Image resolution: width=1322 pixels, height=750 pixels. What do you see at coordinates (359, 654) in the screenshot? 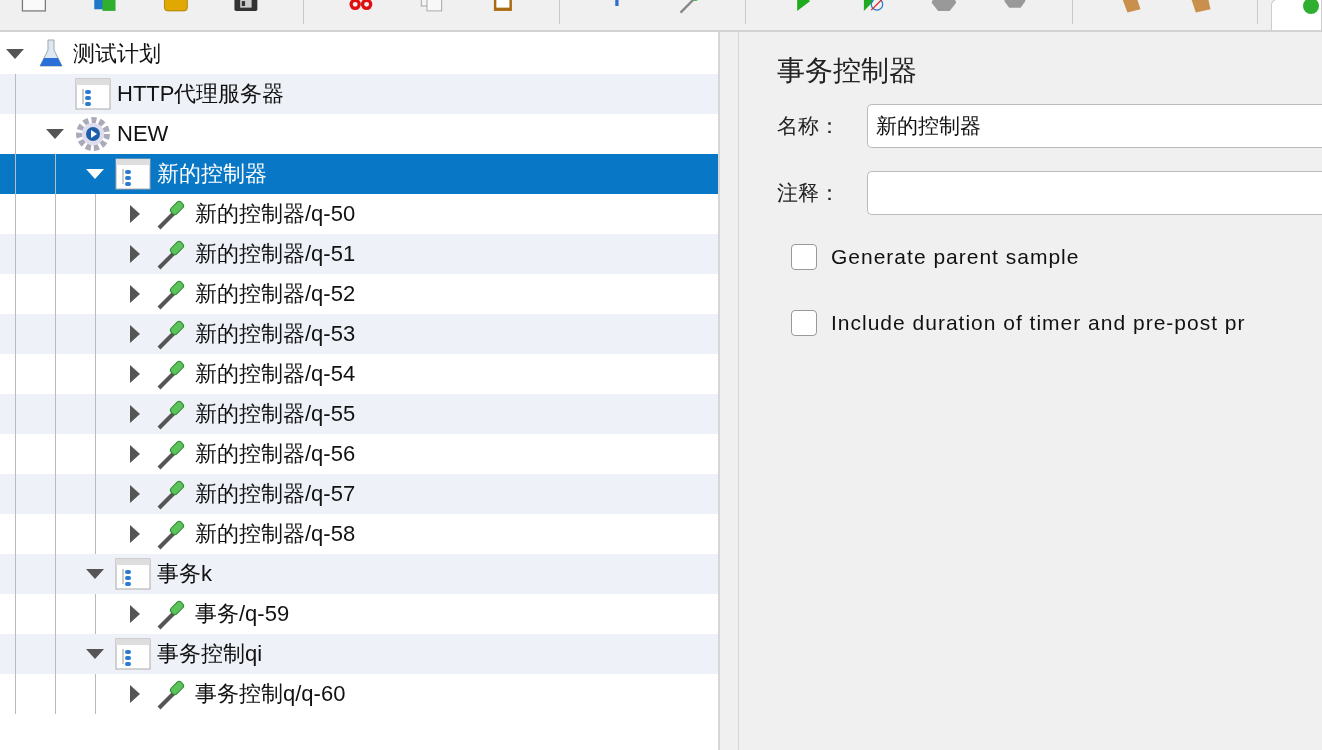
I see `tree-item: 事务控制qi` at bounding box center [359, 654].